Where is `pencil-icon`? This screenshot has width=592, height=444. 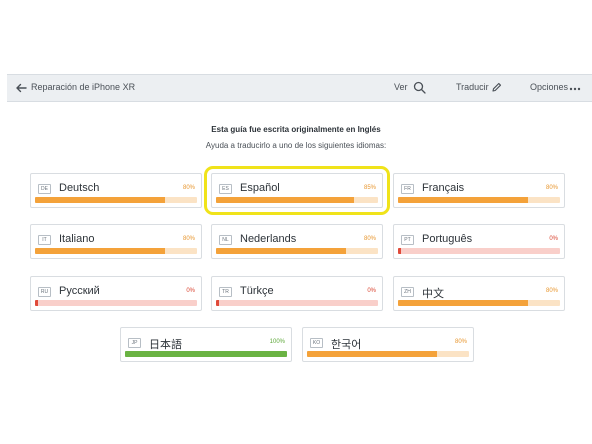
pencil-icon is located at coordinates (496, 87).